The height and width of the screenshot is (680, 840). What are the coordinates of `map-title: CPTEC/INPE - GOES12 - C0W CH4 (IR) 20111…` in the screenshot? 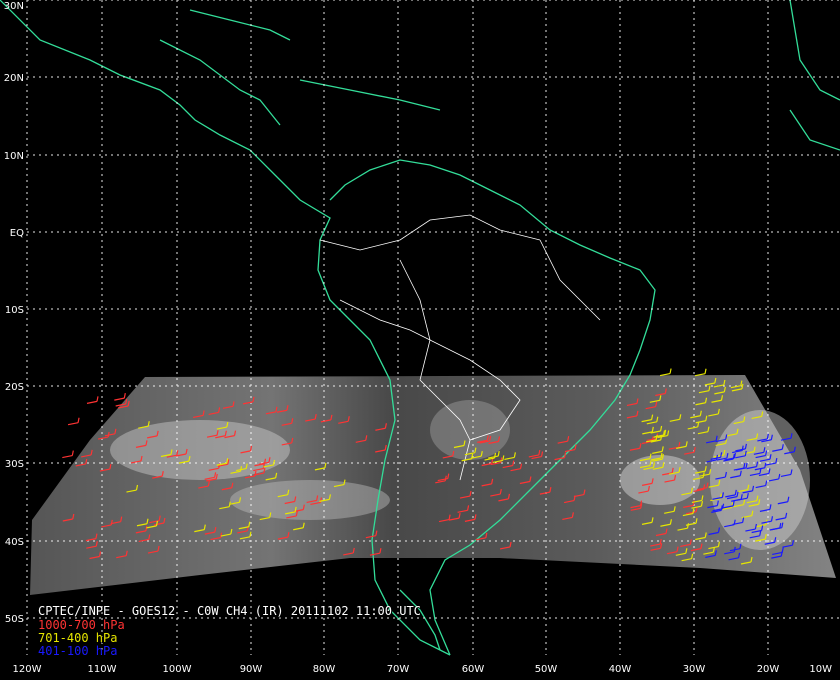 It's located at (229, 611).